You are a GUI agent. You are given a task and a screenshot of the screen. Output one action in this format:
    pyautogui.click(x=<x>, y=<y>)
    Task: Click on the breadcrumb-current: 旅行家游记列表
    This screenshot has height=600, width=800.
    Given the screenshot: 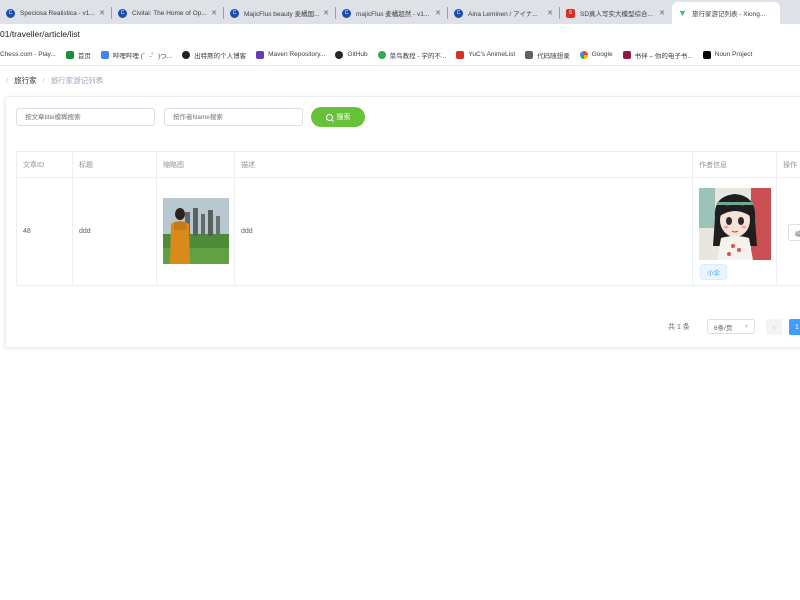 What is the action you would take?
    pyautogui.click(x=77, y=80)
    